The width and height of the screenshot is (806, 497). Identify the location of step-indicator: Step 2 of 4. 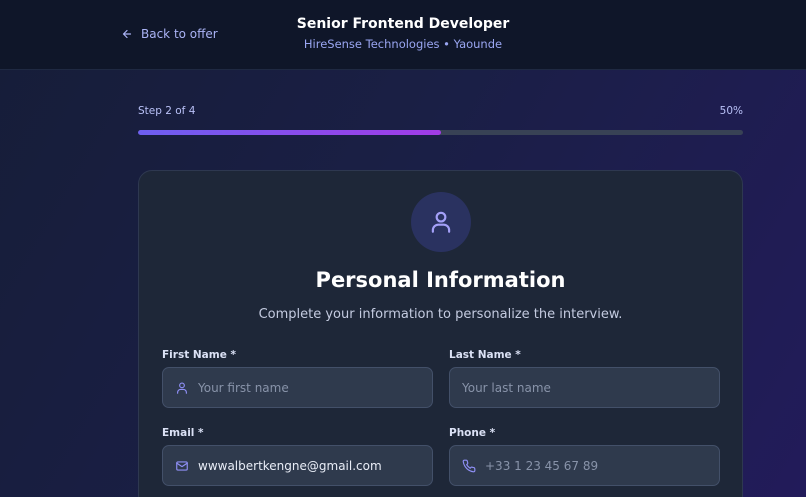
(167, 111).